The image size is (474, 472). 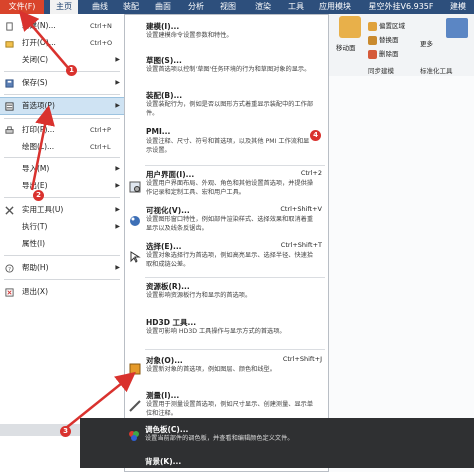 I want to click on tab-tools: 工具, so click(x=296, y=7).